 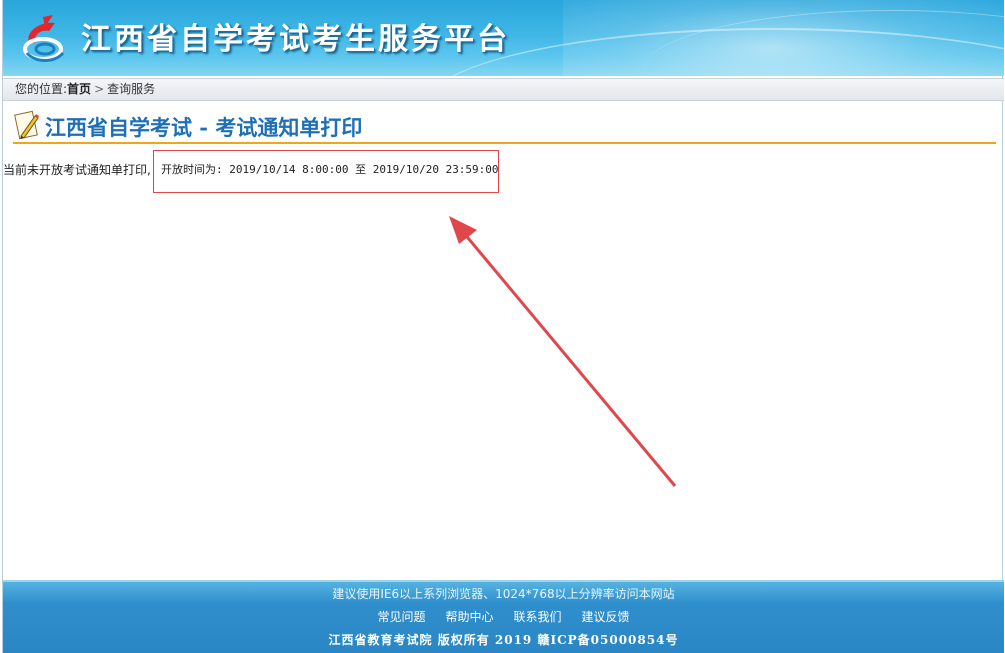 What do you see at coordinates (606, 616) in the screenshot?
I see `footer-link-feedback: 建议反馈` at bounding box center [606, 616].